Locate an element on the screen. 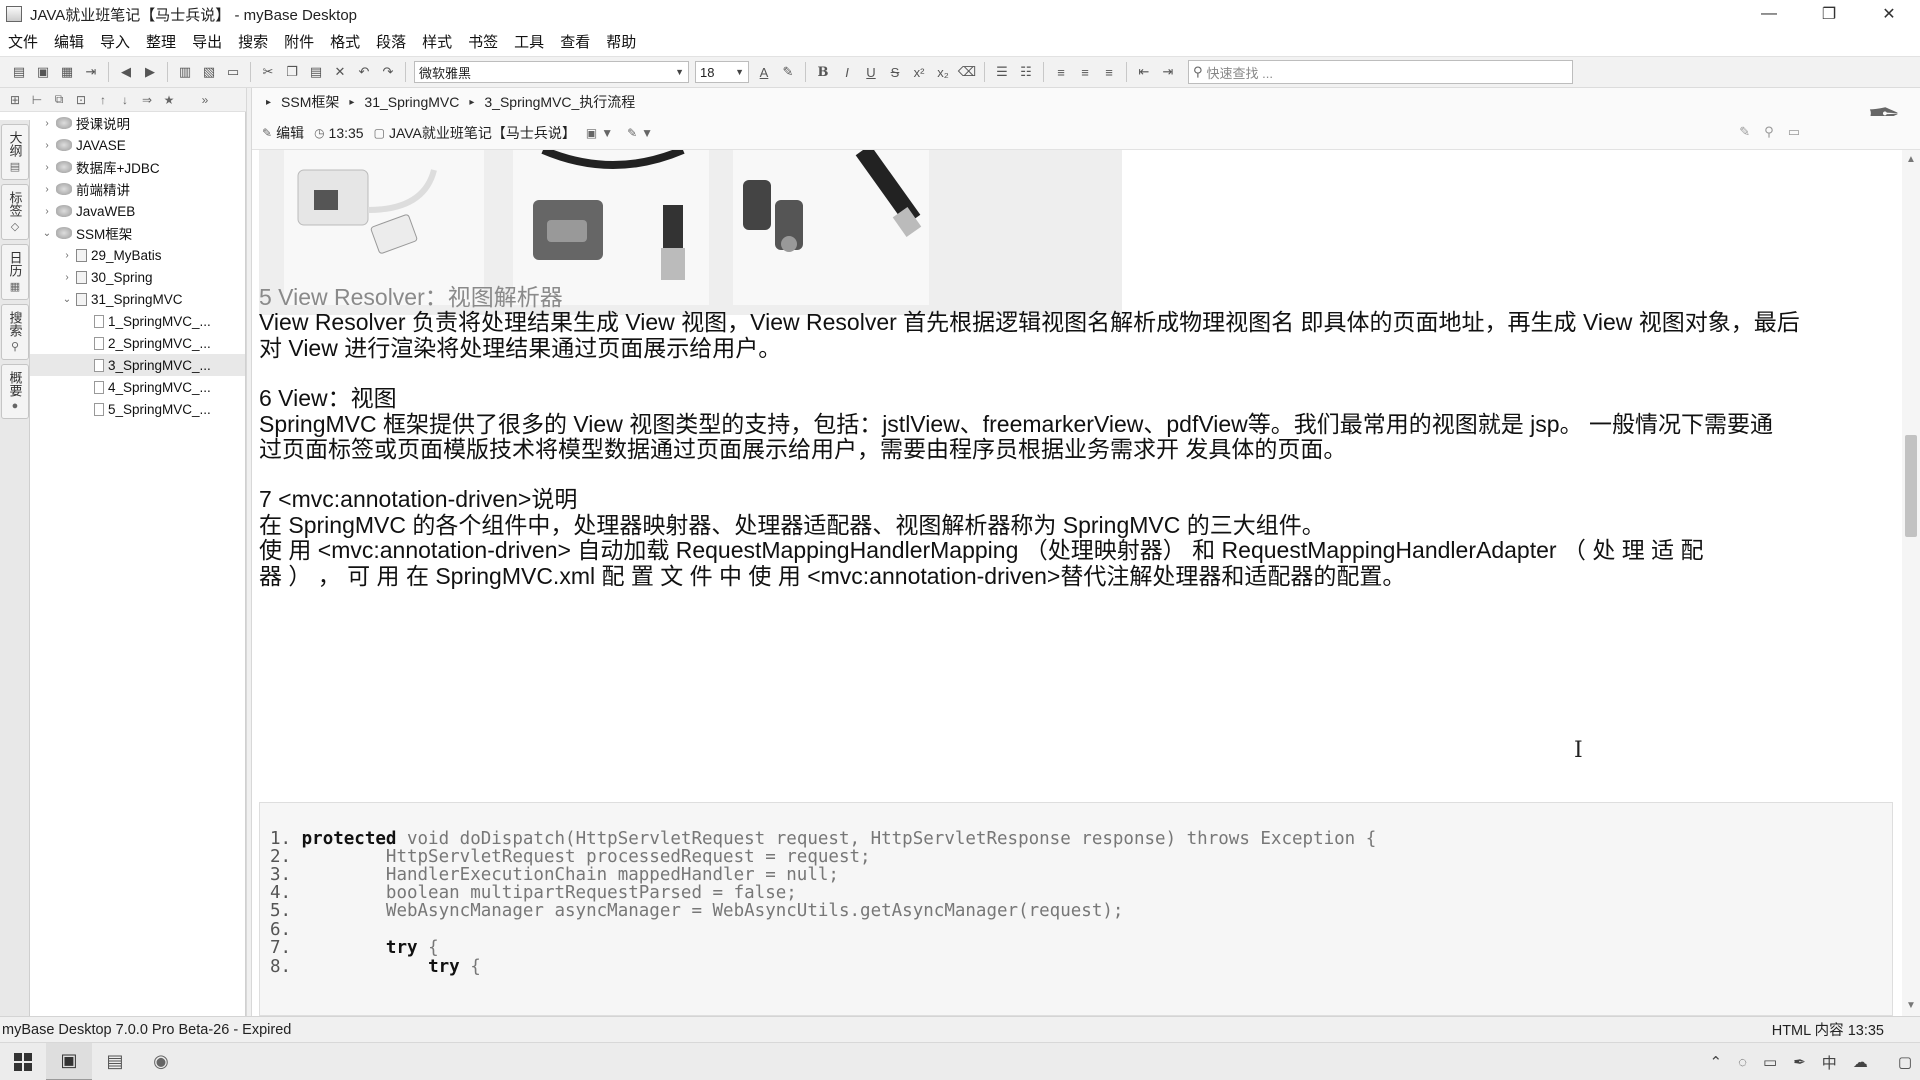 The height and width of the screenshot is (1080, 1920). tree-new-icon: ⊞ is located at coordinates (15, 100).